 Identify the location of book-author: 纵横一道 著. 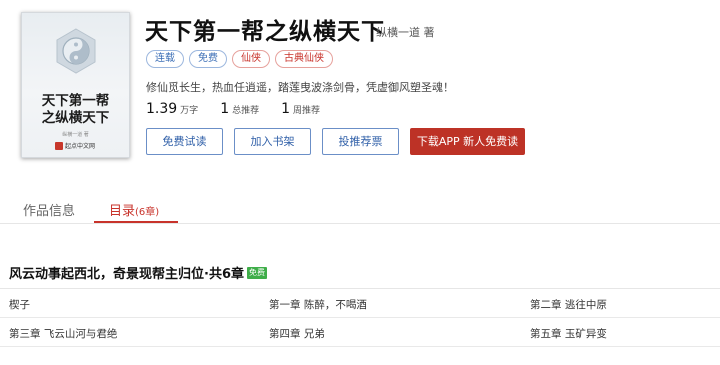
(405, 32).